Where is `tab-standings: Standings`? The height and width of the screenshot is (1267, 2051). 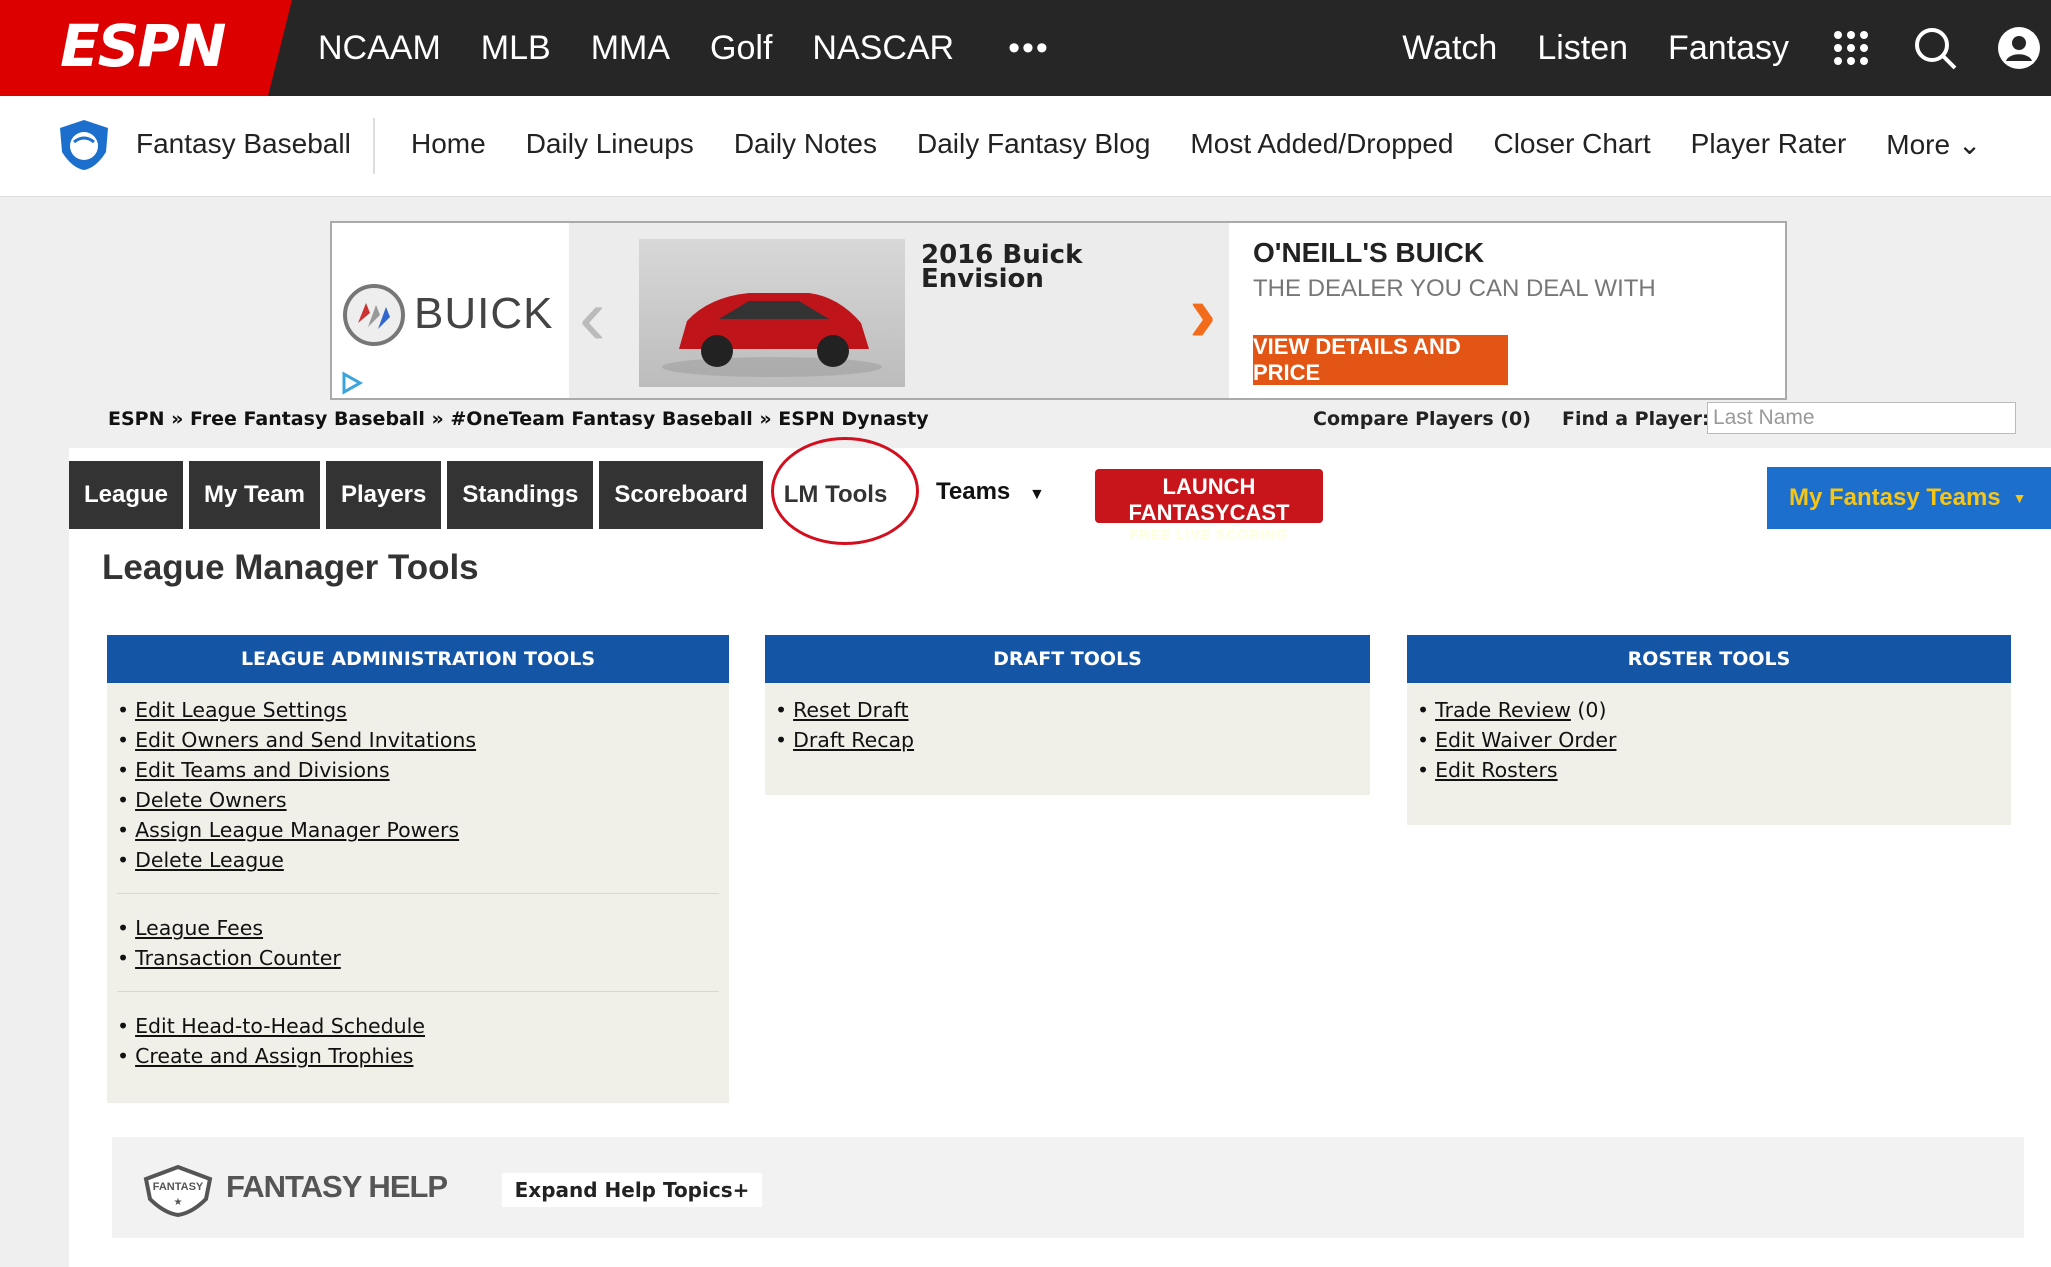 tab-standings: Standings is located at coordinates (520, 495).